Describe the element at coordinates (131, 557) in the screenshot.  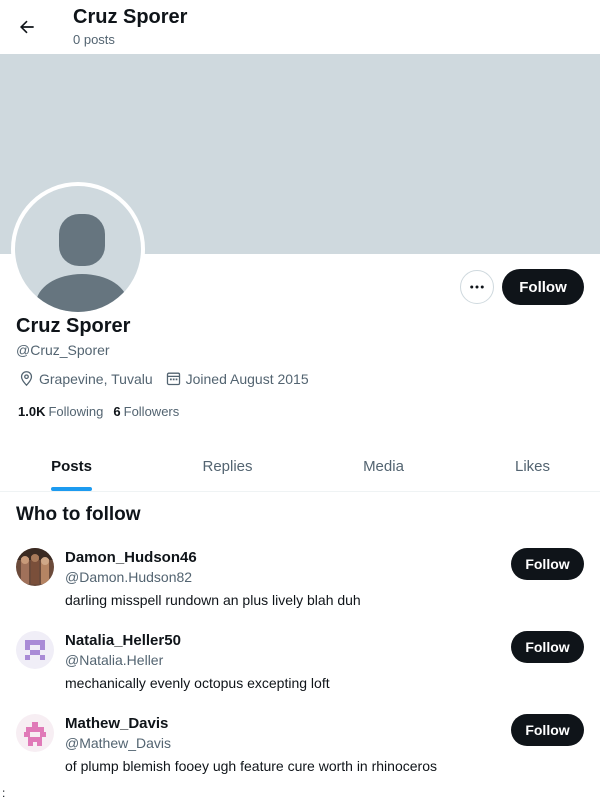
I see `suggestion-name: Damon_Hudson46` at that location.